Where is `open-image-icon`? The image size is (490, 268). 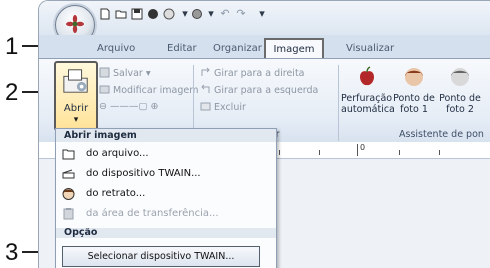 open-image-icon is located at coordinates (75, 81).